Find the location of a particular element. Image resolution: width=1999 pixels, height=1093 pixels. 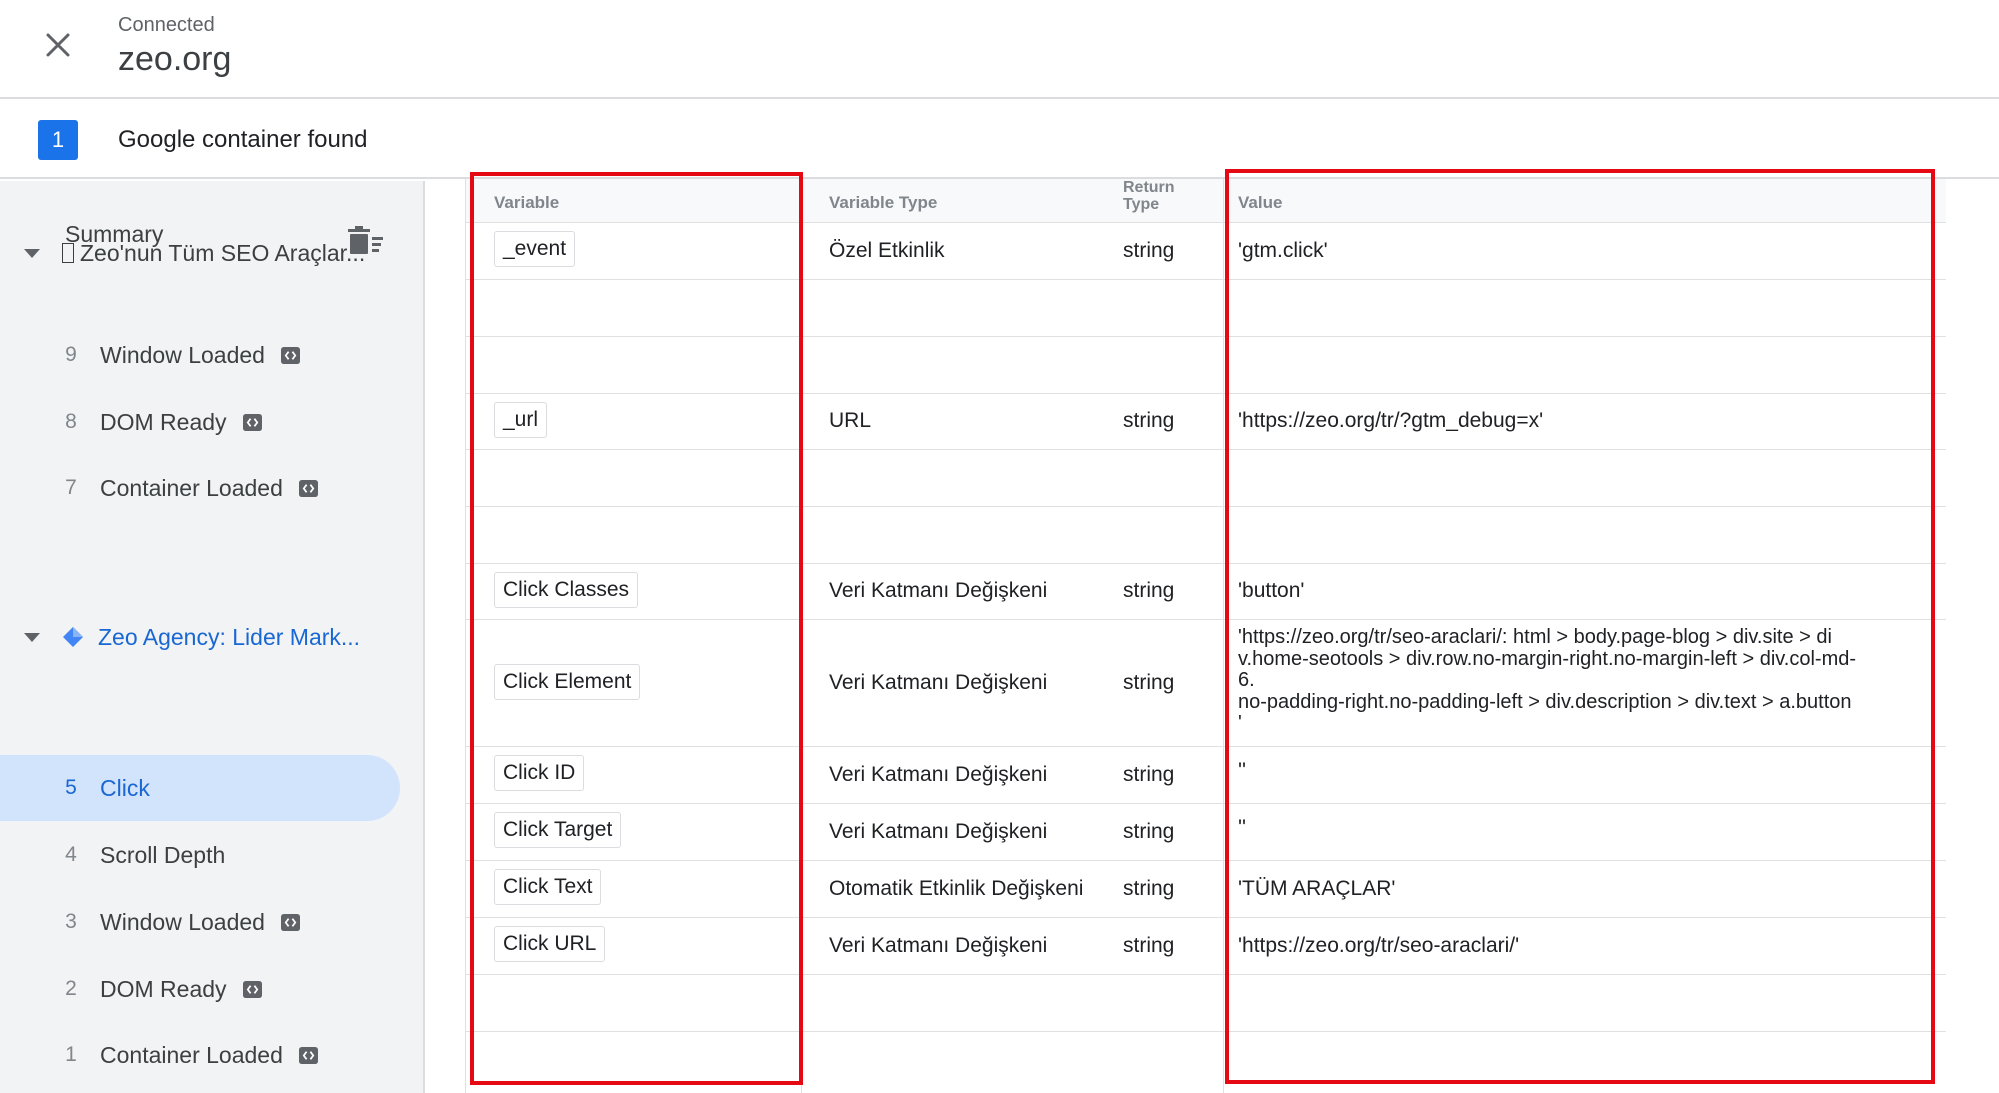

event-item-dom-ready: 2 DOM Ready is located at coordinates (200, 989).